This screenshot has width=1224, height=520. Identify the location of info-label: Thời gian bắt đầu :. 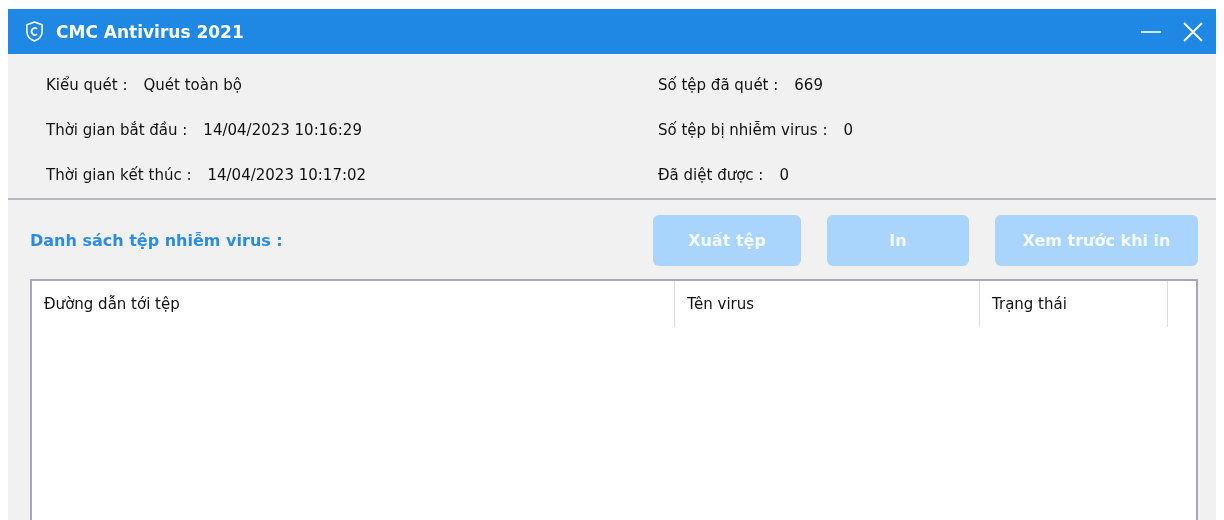
(117, 130).